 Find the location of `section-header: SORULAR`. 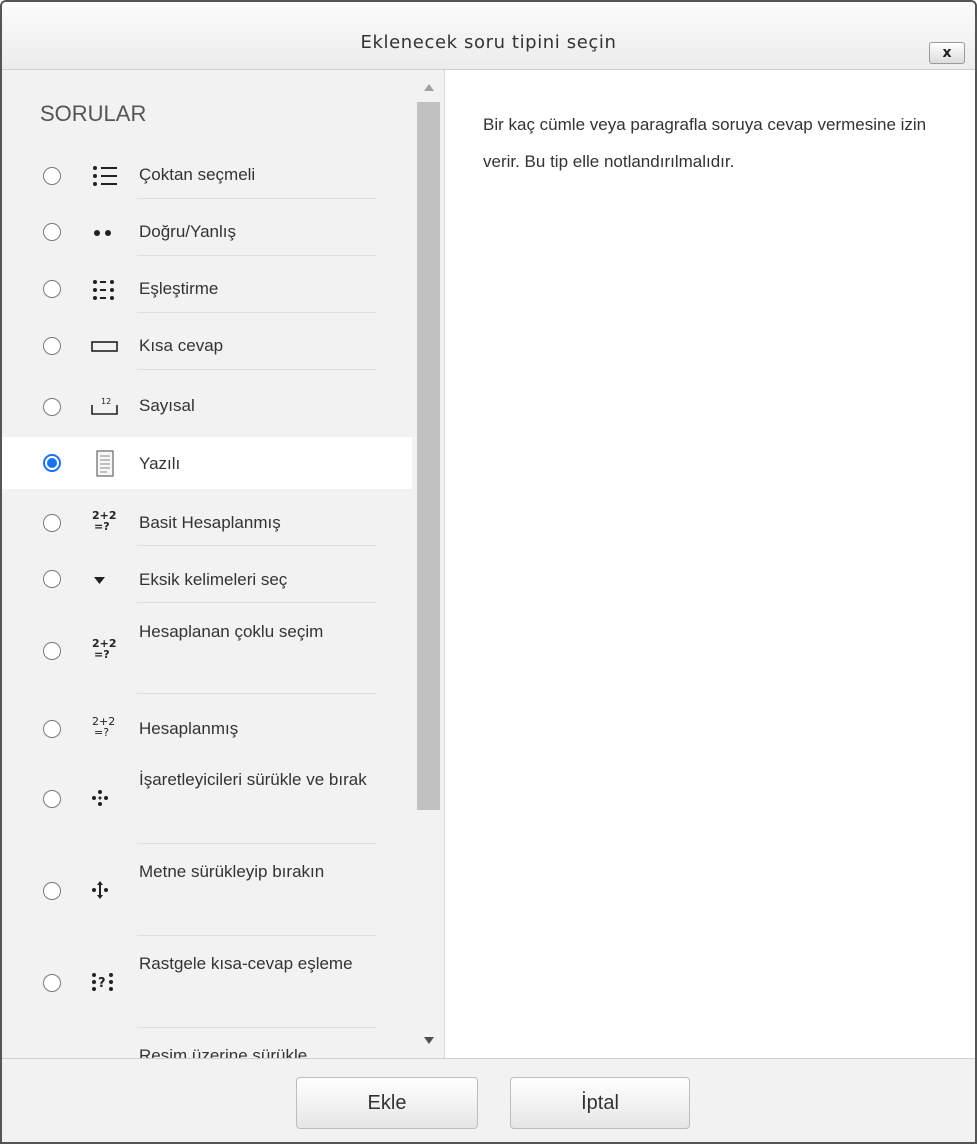

section-header: SORULAR is located at coordinates (93, 113).